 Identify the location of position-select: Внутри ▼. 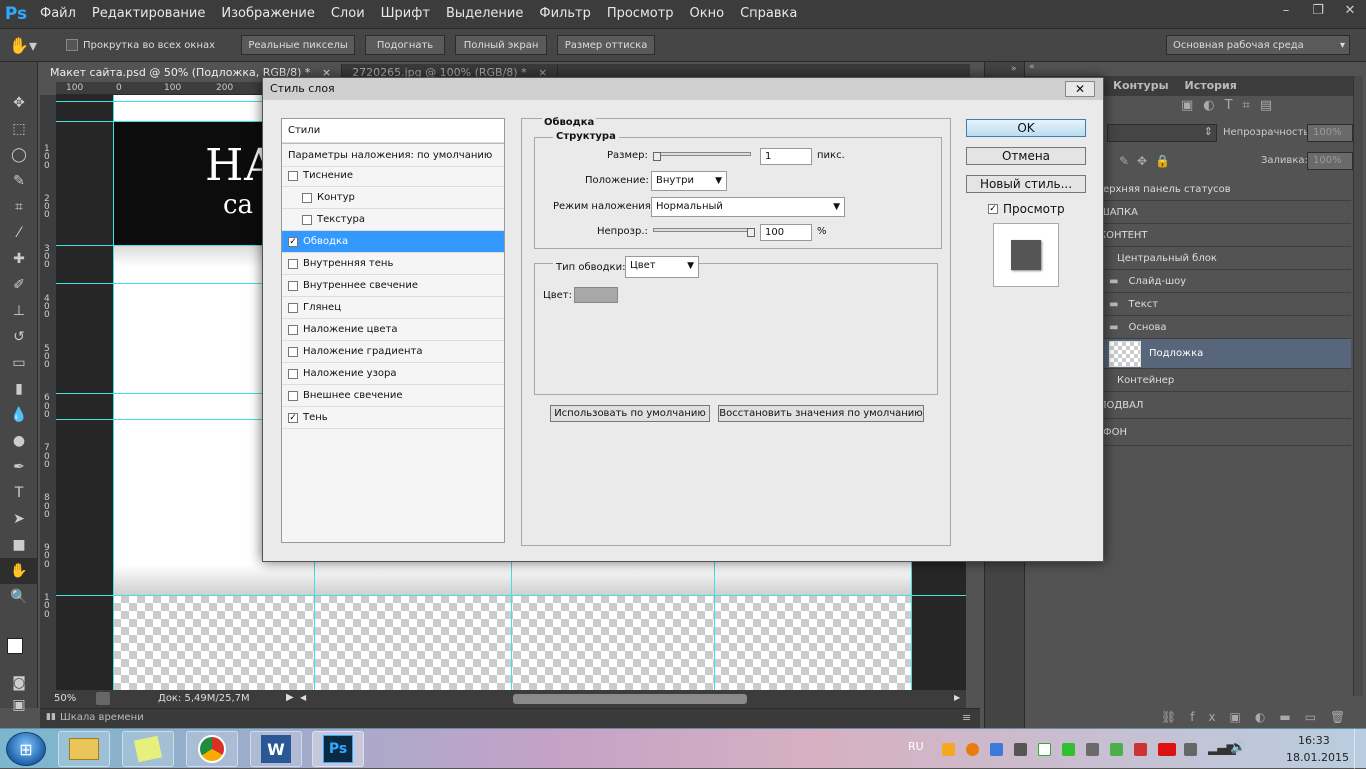
(689, 181).